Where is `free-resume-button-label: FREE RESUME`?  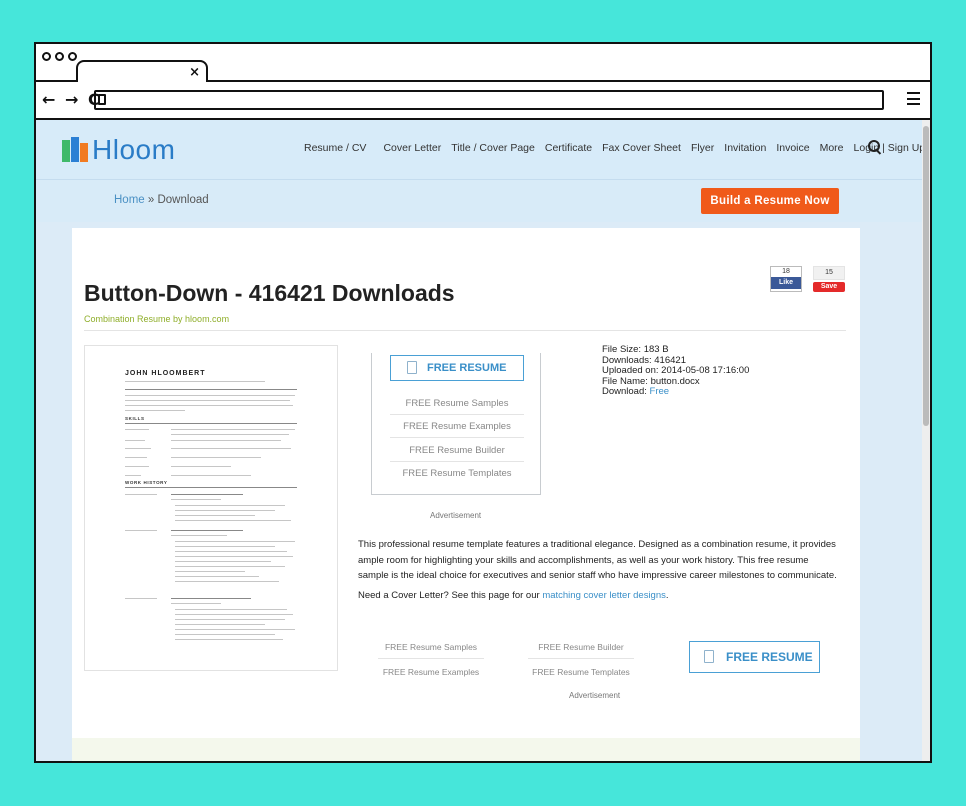
free-resume-button-label: FREE RESUME is located at coordinates (467, 368).